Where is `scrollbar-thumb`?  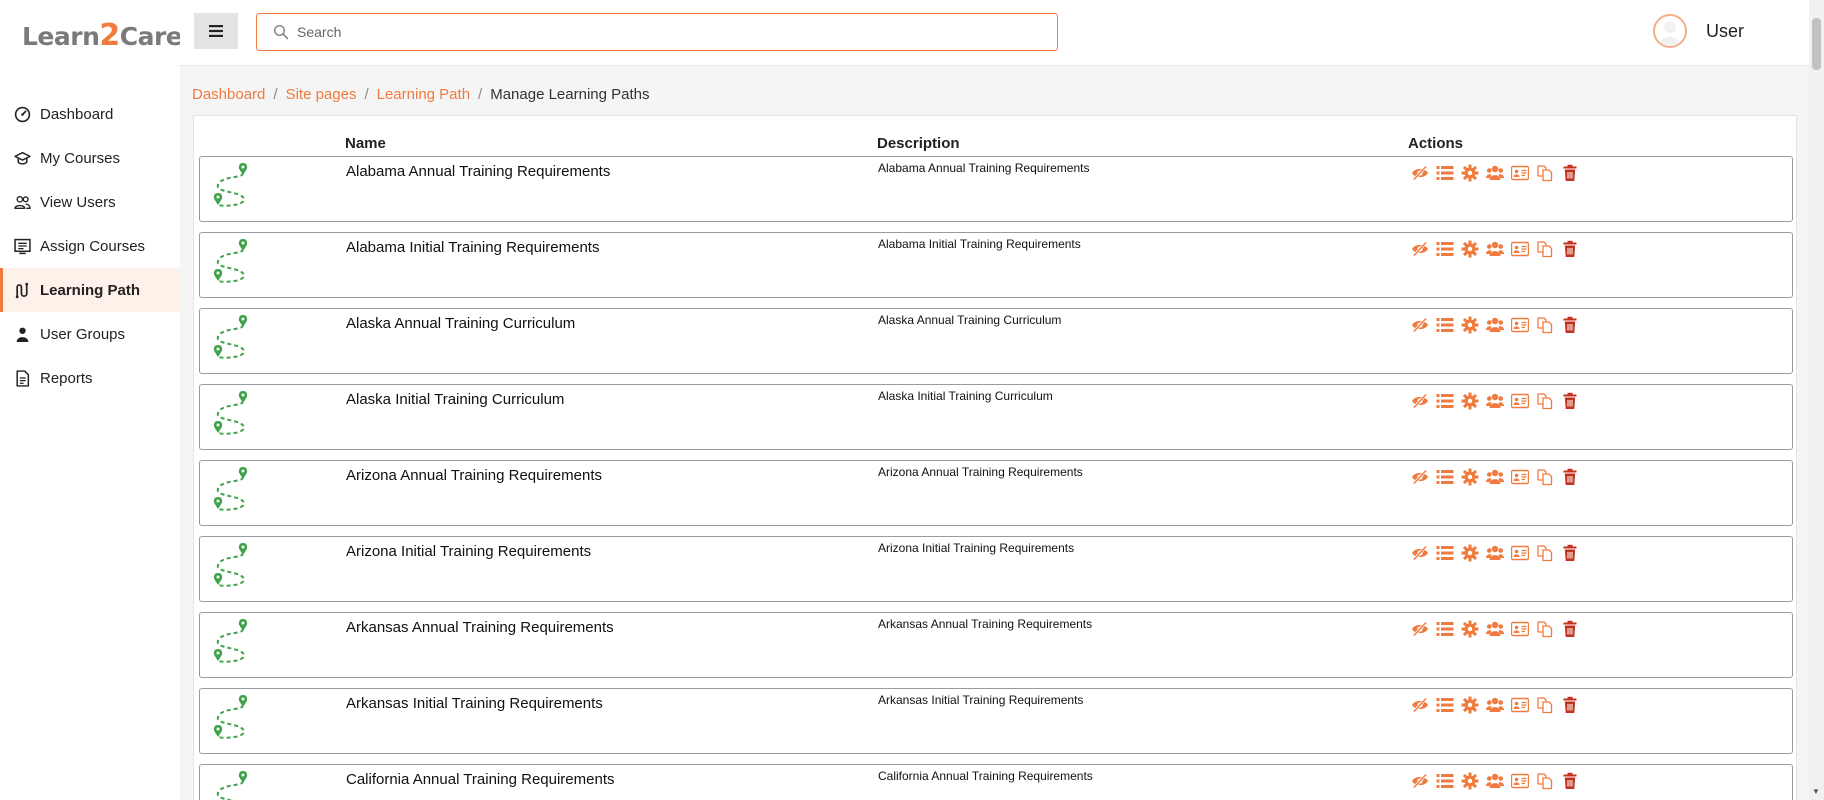 scrollbar-thumb is located at coordinates (1816, 44).